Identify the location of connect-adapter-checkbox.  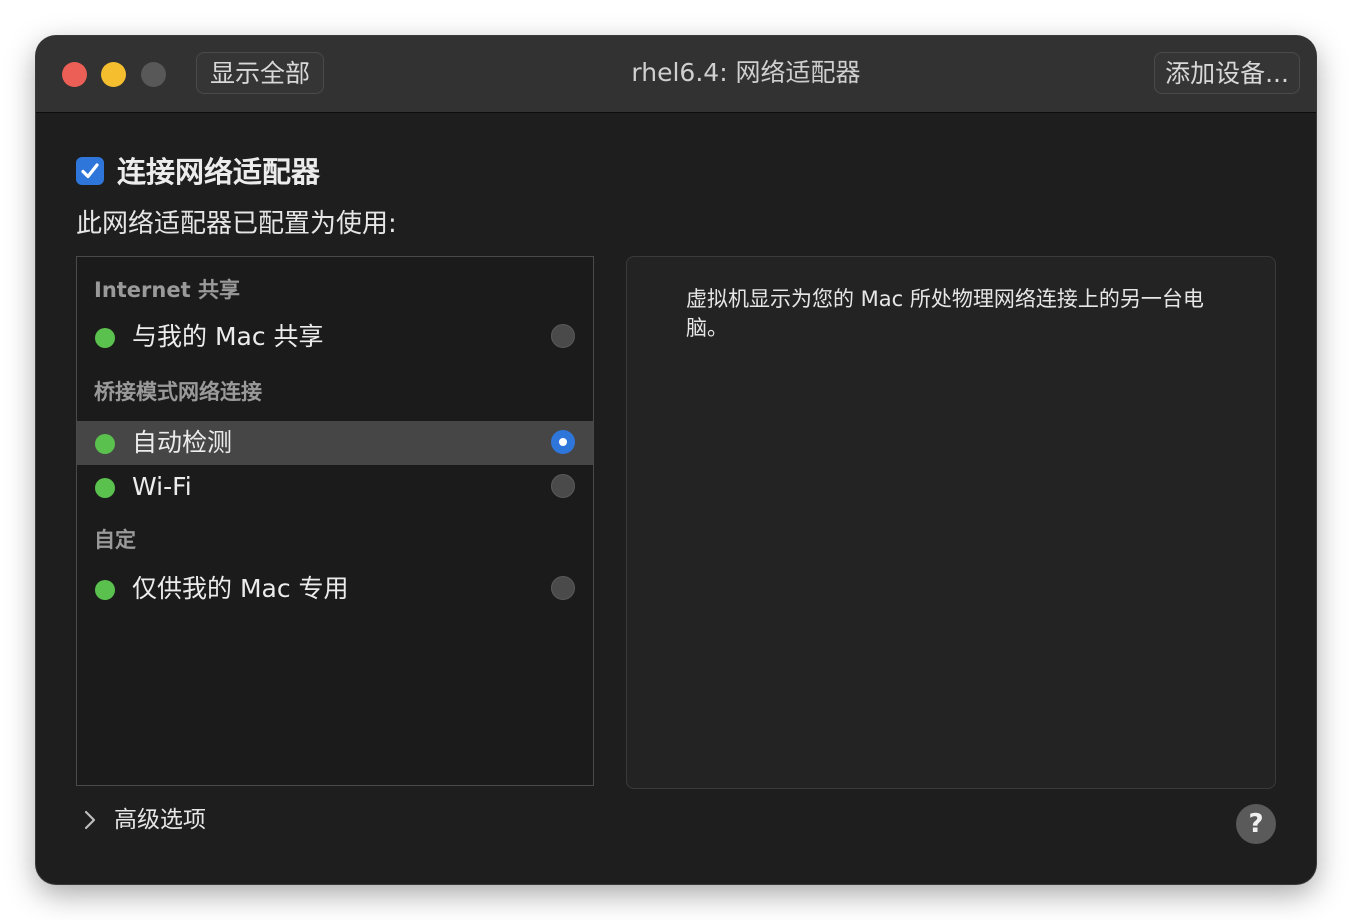
(90, 171).